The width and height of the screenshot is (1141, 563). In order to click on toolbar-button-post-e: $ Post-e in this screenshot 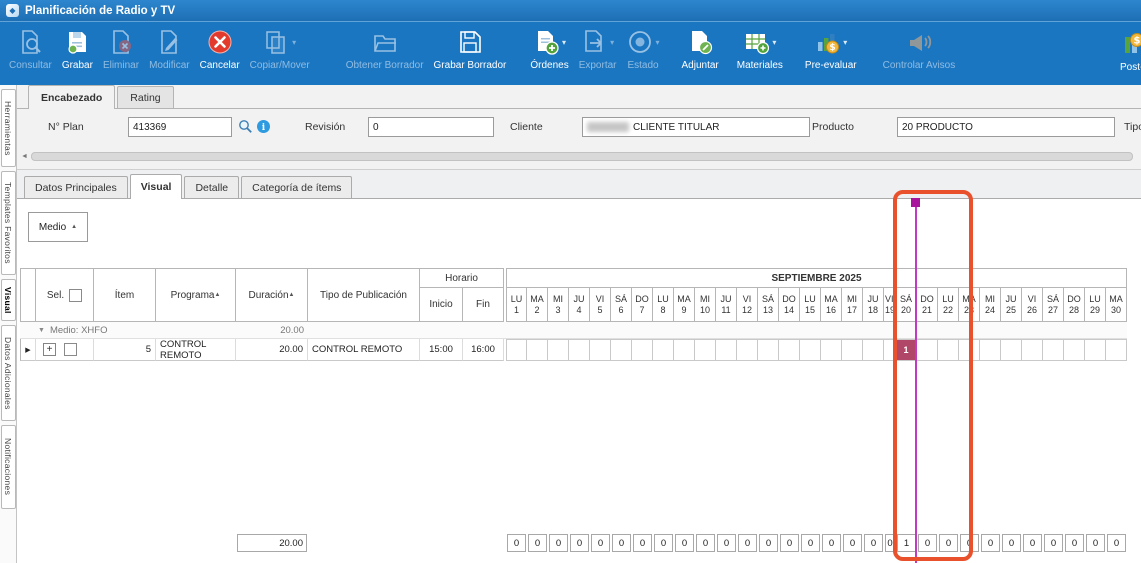, I will do `click(1126, 50)`.